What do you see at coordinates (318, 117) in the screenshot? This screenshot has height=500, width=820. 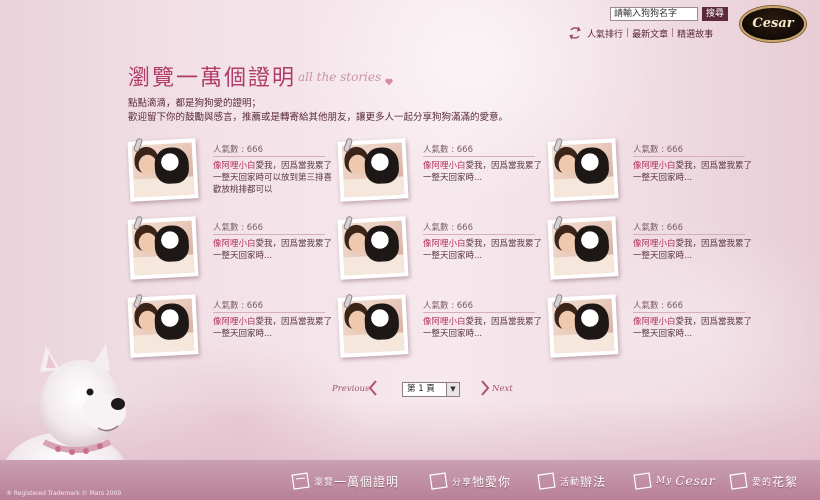 I see `intro-line: 歡迎留下你的鼓勵與感言，推薦或是轉寄給其他朋友，讓更多人一起分享狗狗滿滿的愛意。` at bounding box center [318, 117].